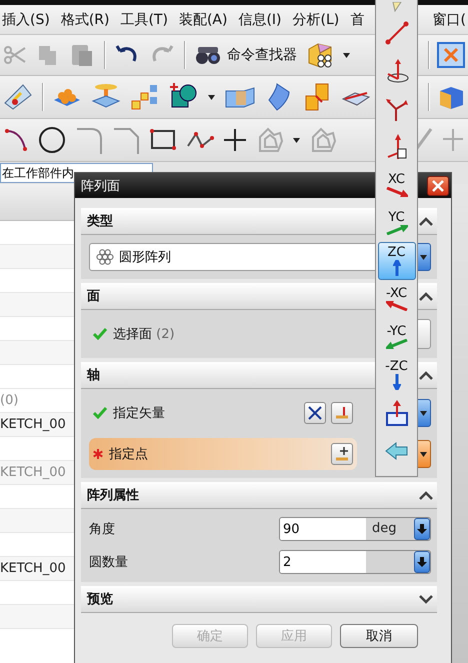 This screenshot has width=468, height=663. I want to click on field-label: 圆数量, so click(109, 562).